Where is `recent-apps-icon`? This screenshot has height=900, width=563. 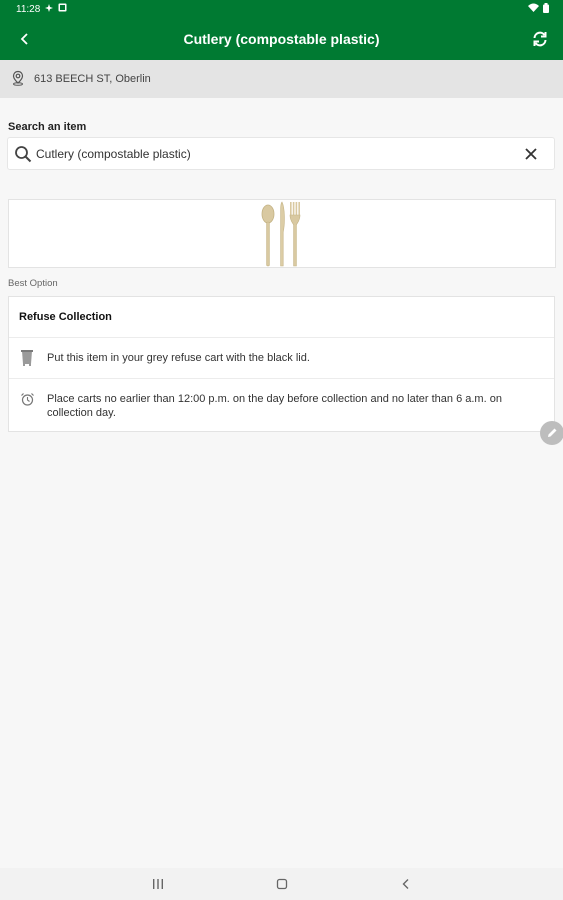 recent-apps-icon is located at coordinates (158, 884).